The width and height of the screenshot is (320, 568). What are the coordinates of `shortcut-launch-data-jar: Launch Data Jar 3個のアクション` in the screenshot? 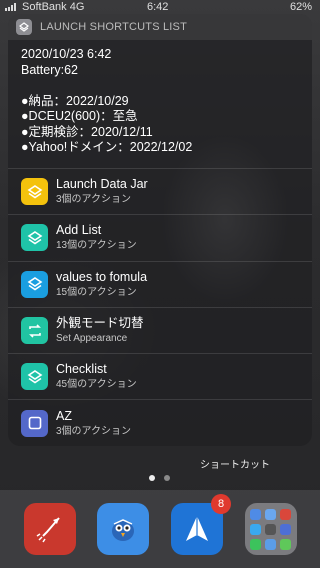 It's located at (160, 191).